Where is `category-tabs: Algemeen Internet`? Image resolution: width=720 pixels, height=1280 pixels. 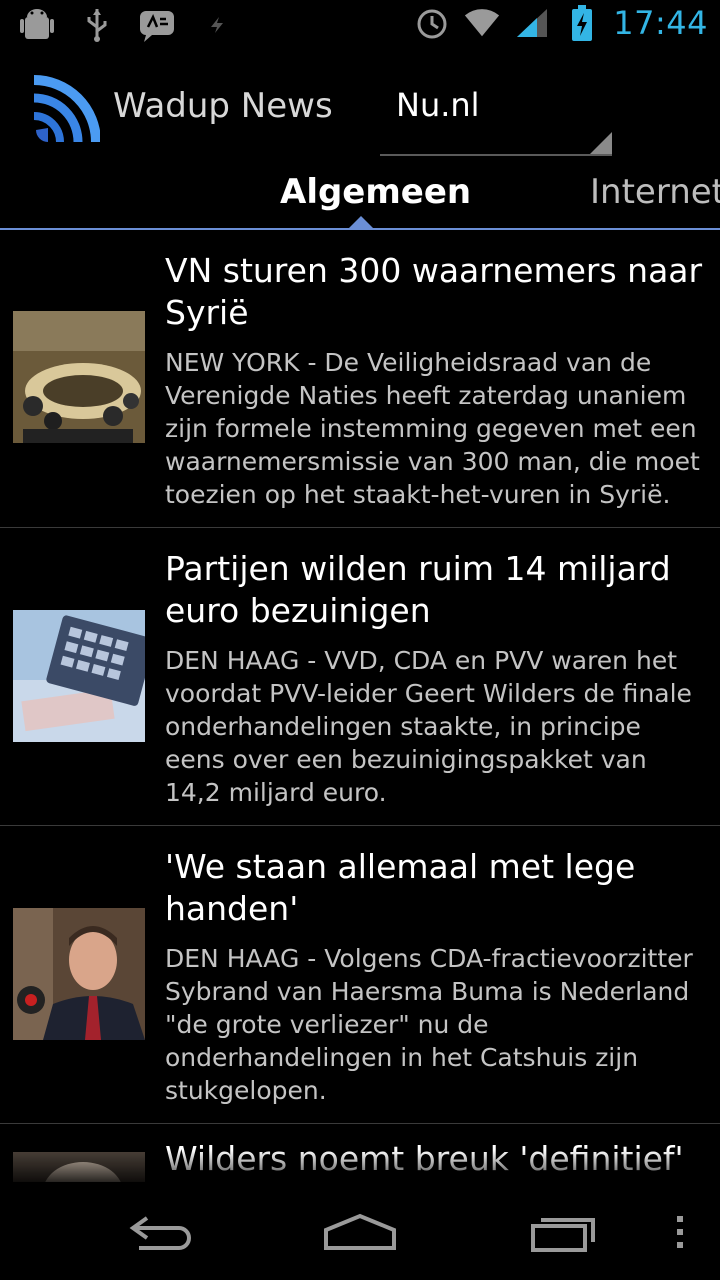 category-tabs: Algemeen Internet is located at coordinates (360, 196).